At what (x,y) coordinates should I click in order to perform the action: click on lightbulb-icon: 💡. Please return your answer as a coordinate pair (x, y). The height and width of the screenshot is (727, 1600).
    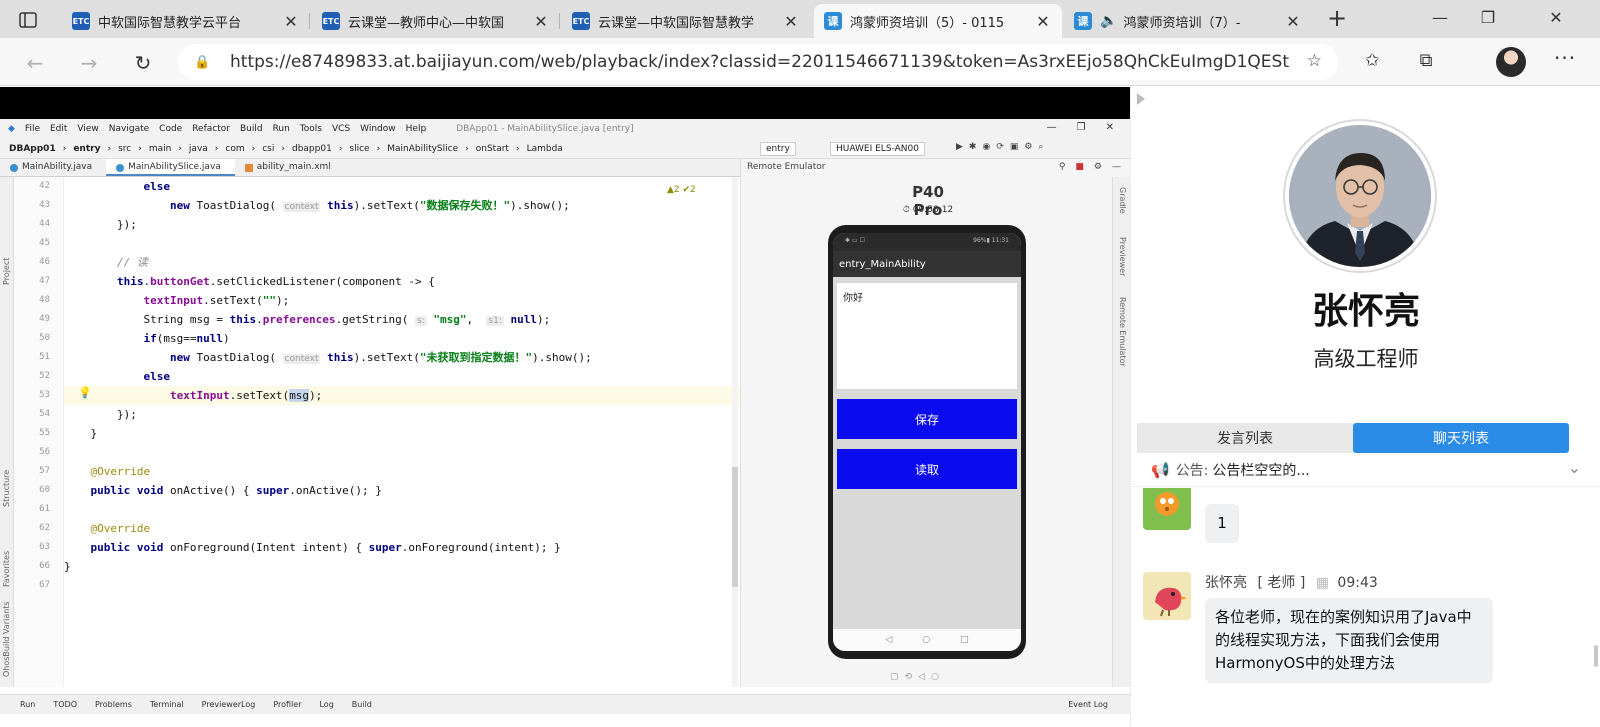
    Looking at the image, I should click on (85, 392).